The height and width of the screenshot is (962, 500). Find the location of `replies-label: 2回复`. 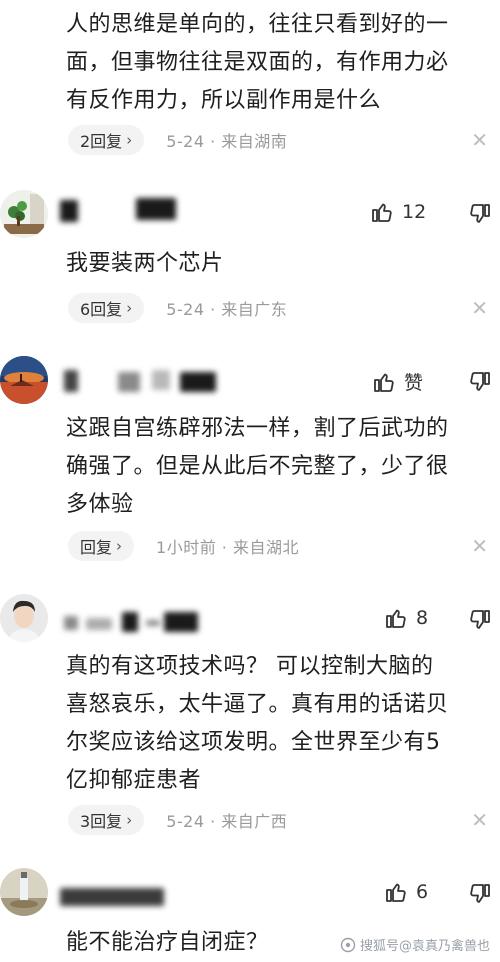

replies-label: 2回复 is located at coordinates (101, 141).